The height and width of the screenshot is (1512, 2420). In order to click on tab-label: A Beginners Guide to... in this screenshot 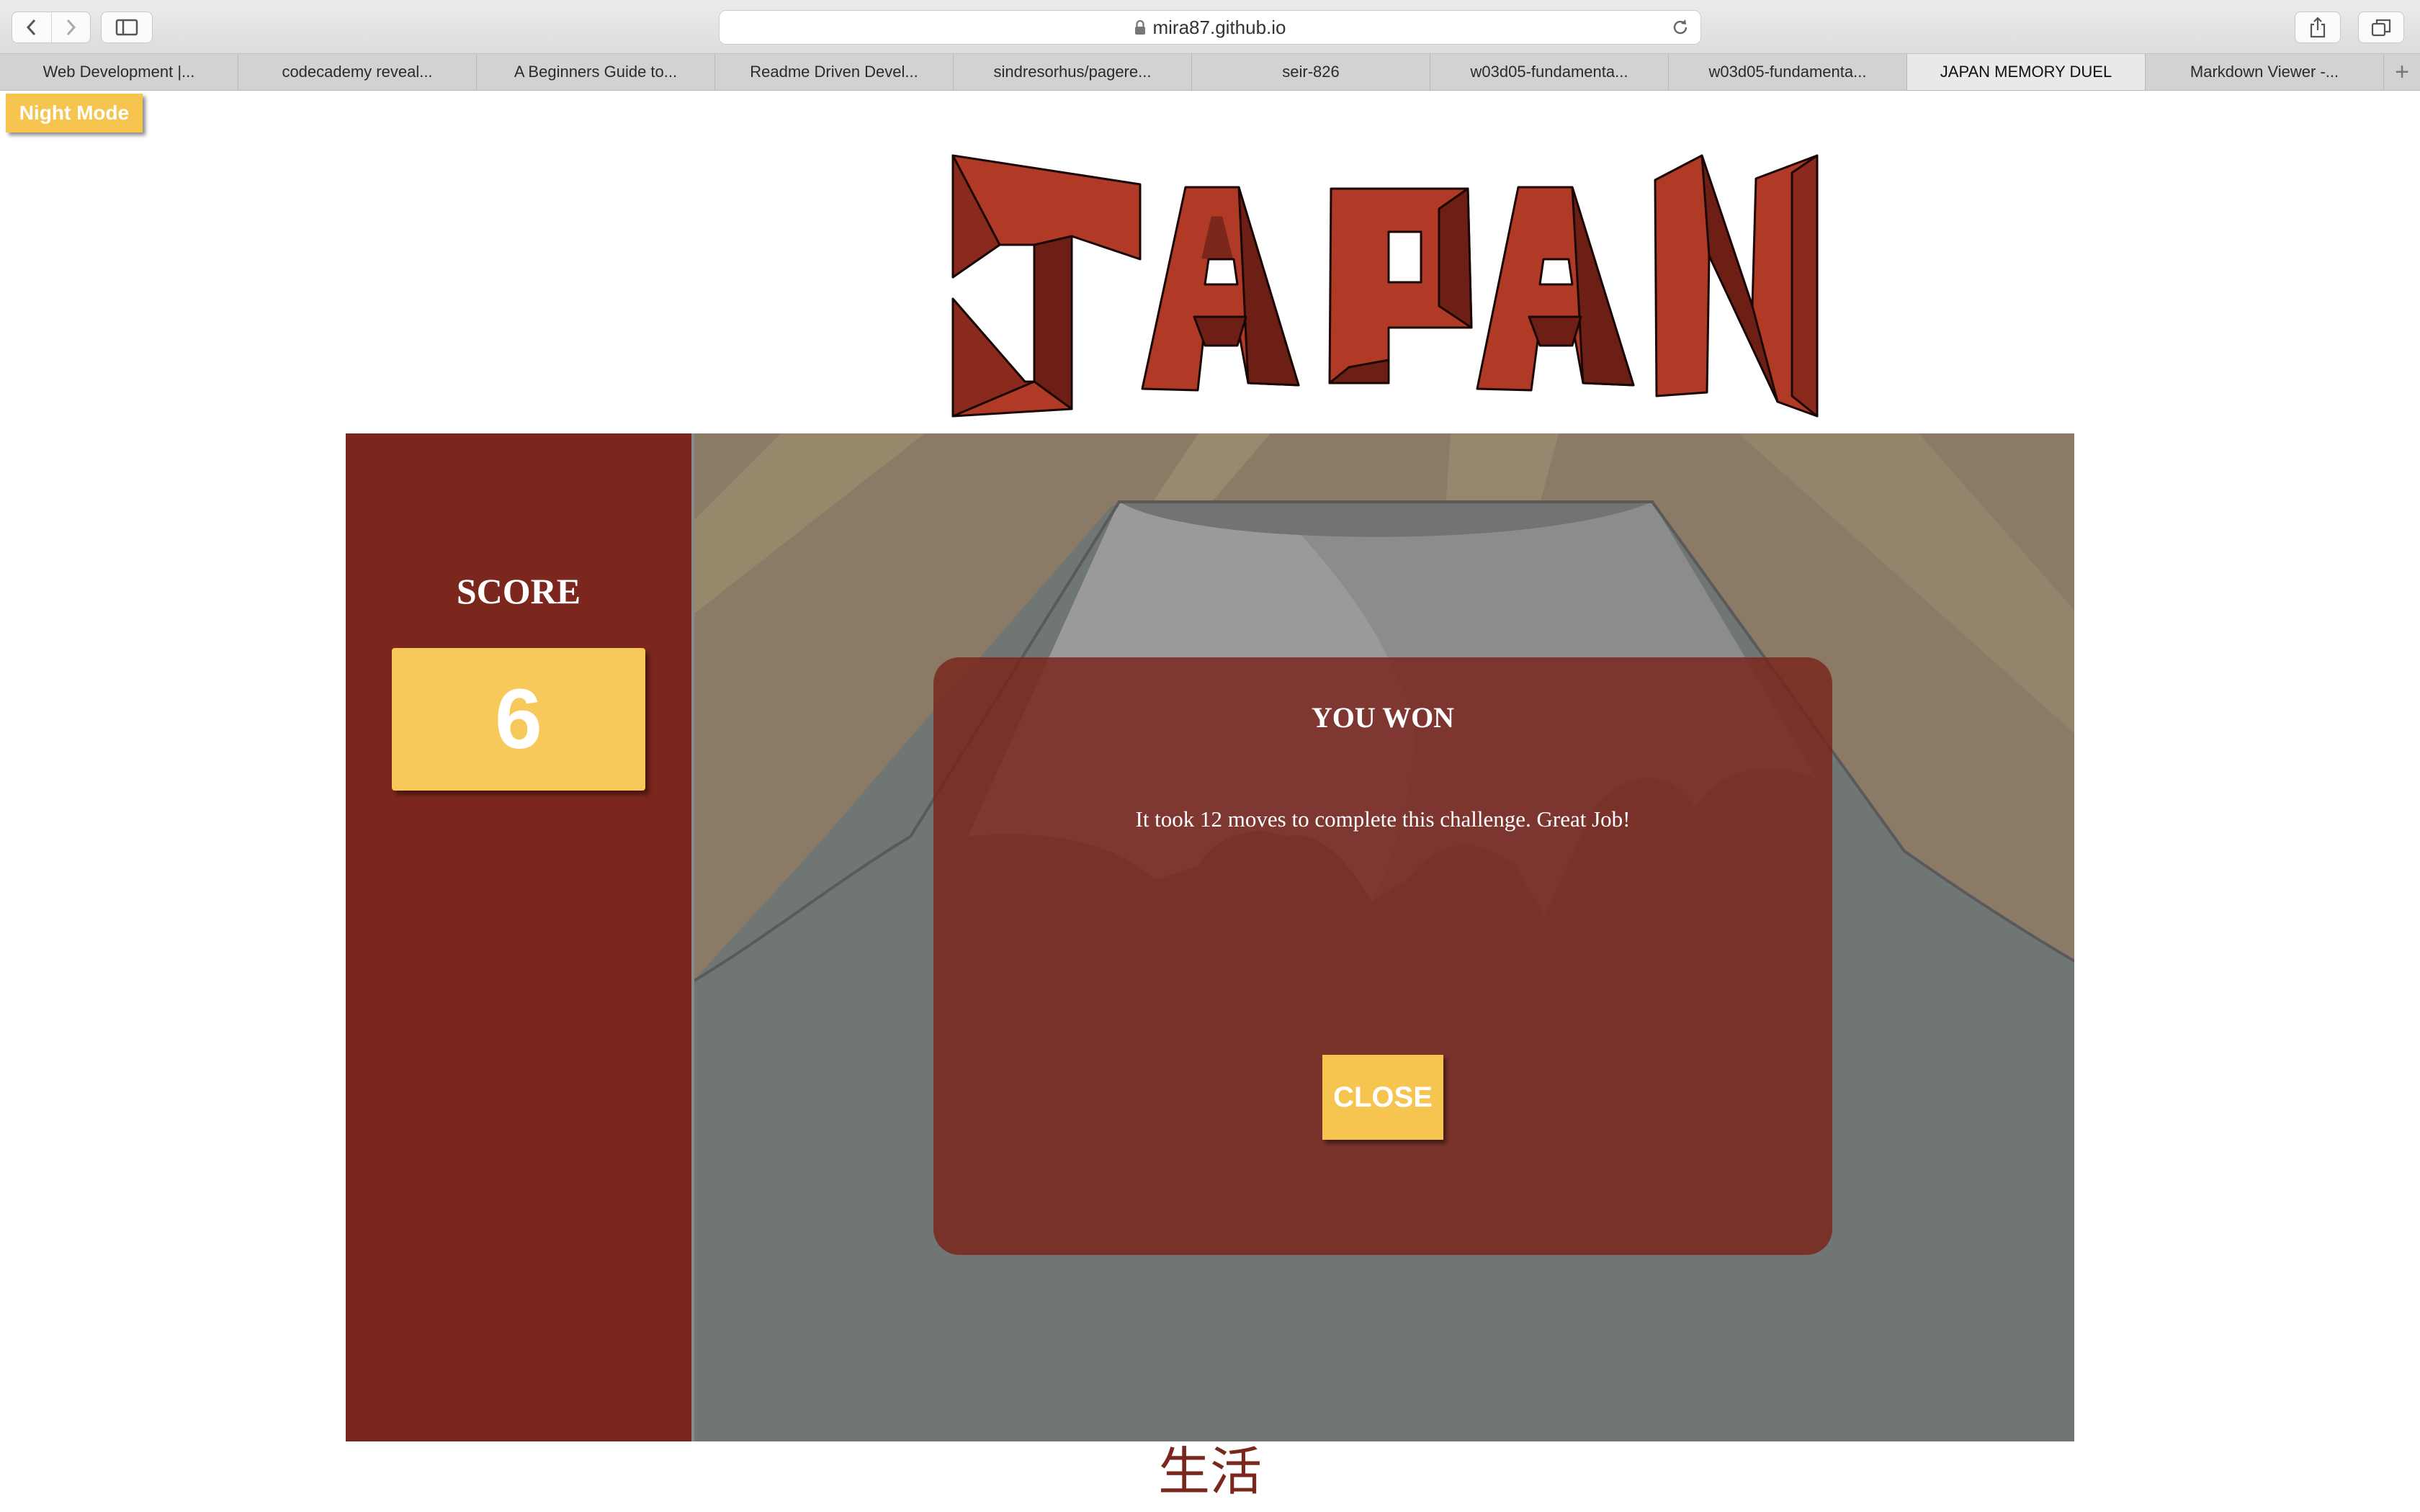, I will do `click(596, 72)`.